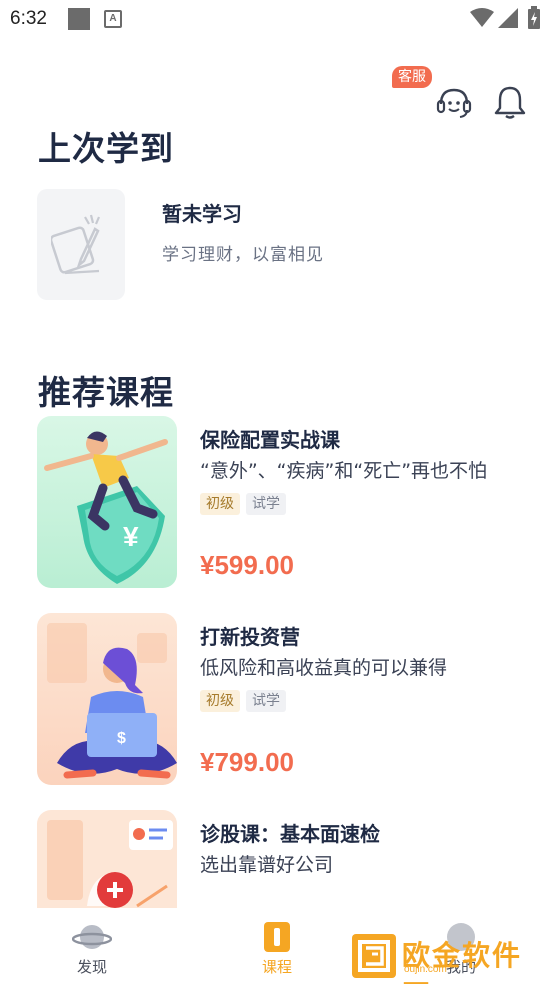 The height and width of the screenshot is (984, 553). What do you see at coordinates (482, 17) in the screenshot?
I see `wifi-icon` at bounding box center [482, 17].